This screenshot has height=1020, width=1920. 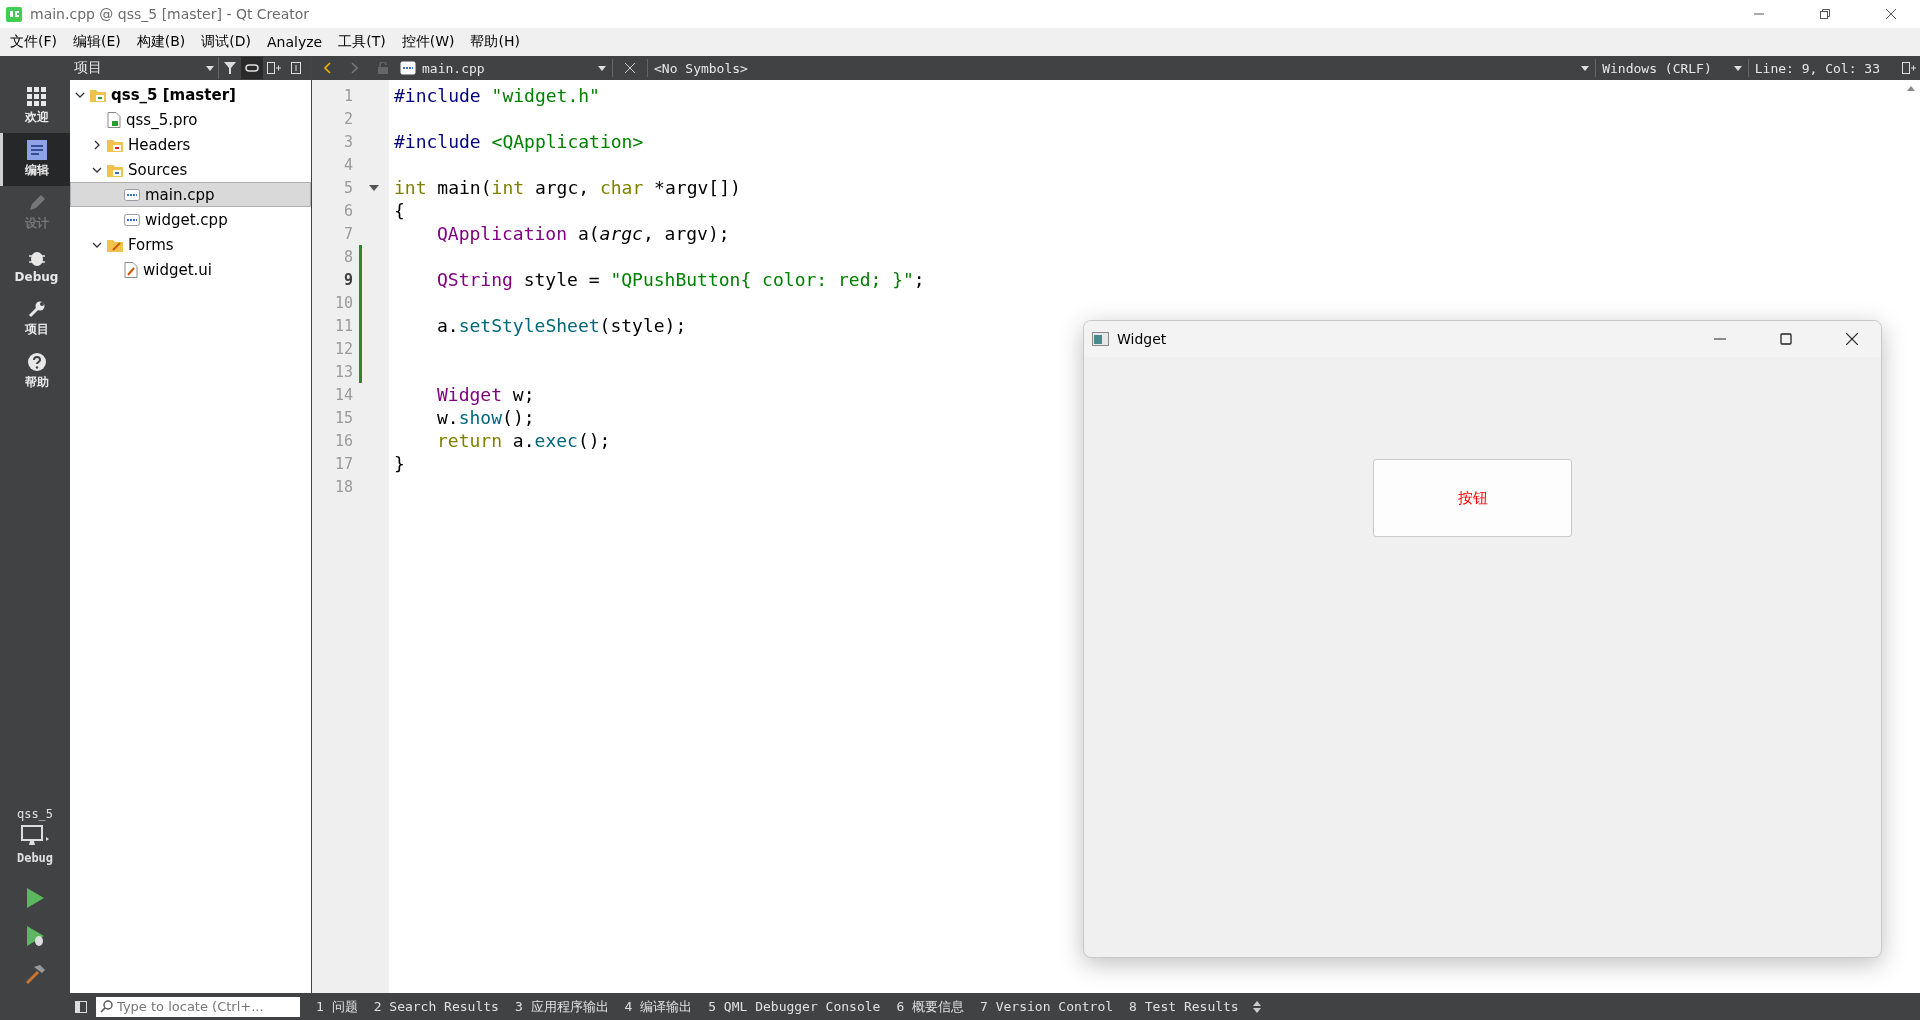 What do you see at coordinates (794, 1006) in the screenshot?
I see `output-pane-tab: 5 QML Debugger Console` at bounding box center [794, 1006].